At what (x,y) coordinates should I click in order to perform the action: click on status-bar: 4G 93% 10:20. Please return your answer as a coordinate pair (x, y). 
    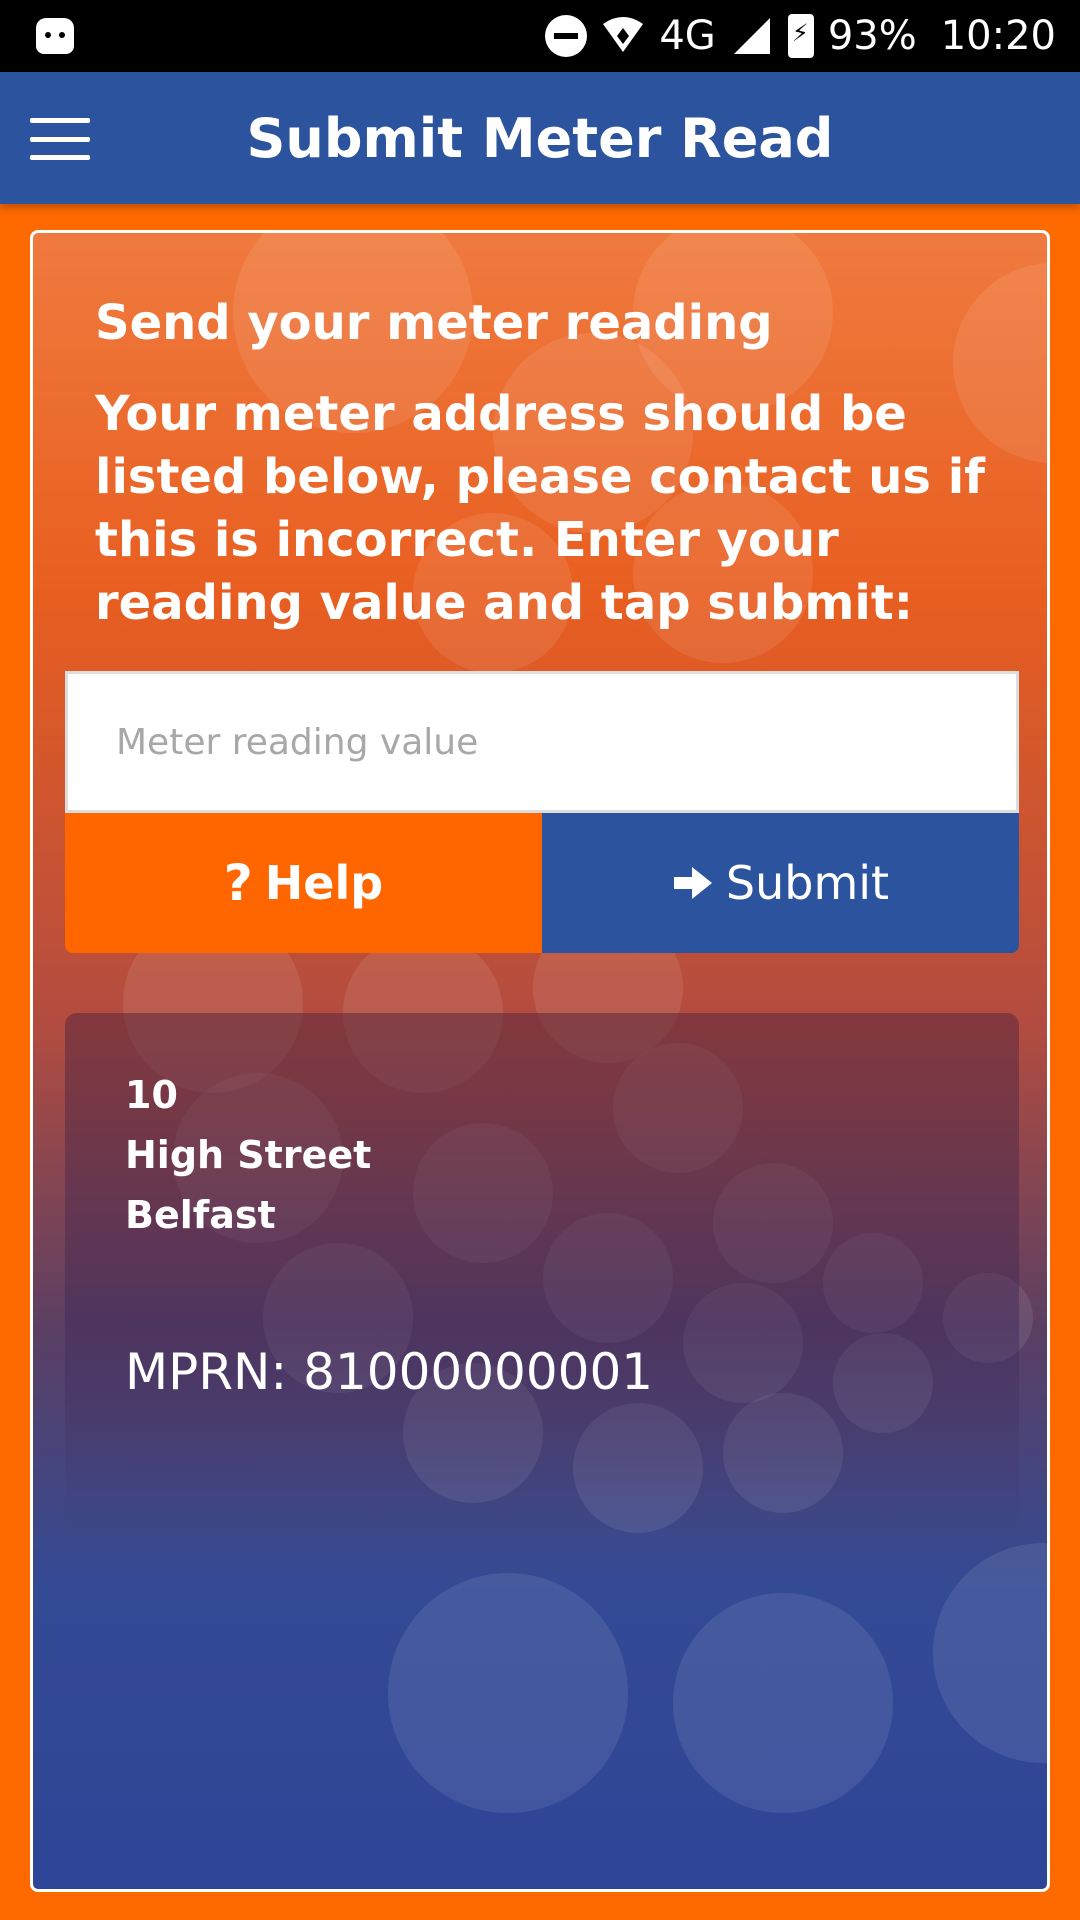
    Looking at the image, I should click on (540, 36).